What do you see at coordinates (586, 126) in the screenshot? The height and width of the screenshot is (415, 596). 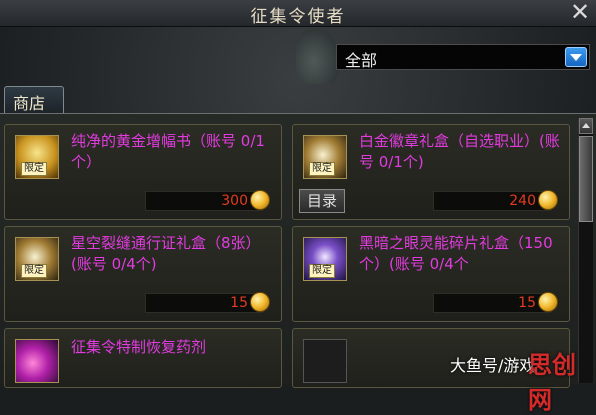 I see `scroll-up-icon` at bounding box center [586, 126].